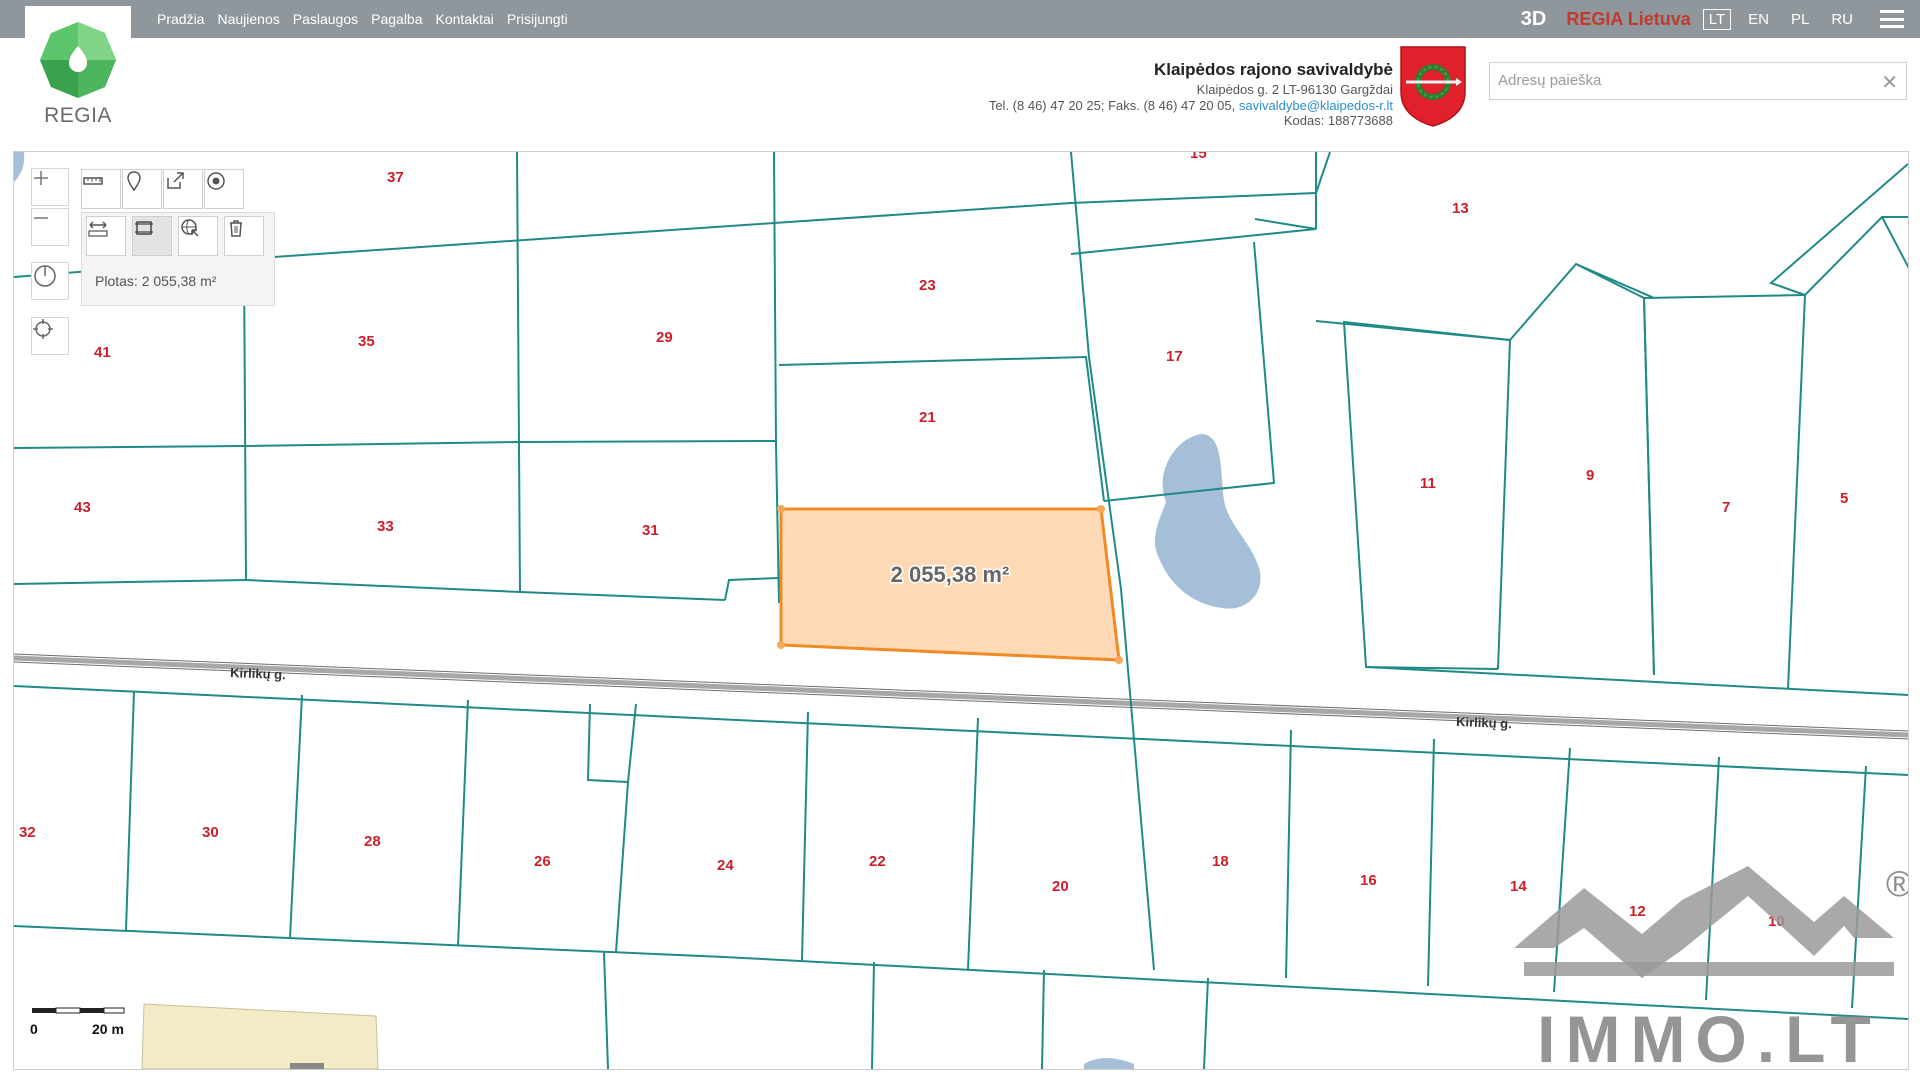 The height and width of the screenshot is (1080, 1920). I want to click on regia-logo-text: REGIA, so click(78, 115).